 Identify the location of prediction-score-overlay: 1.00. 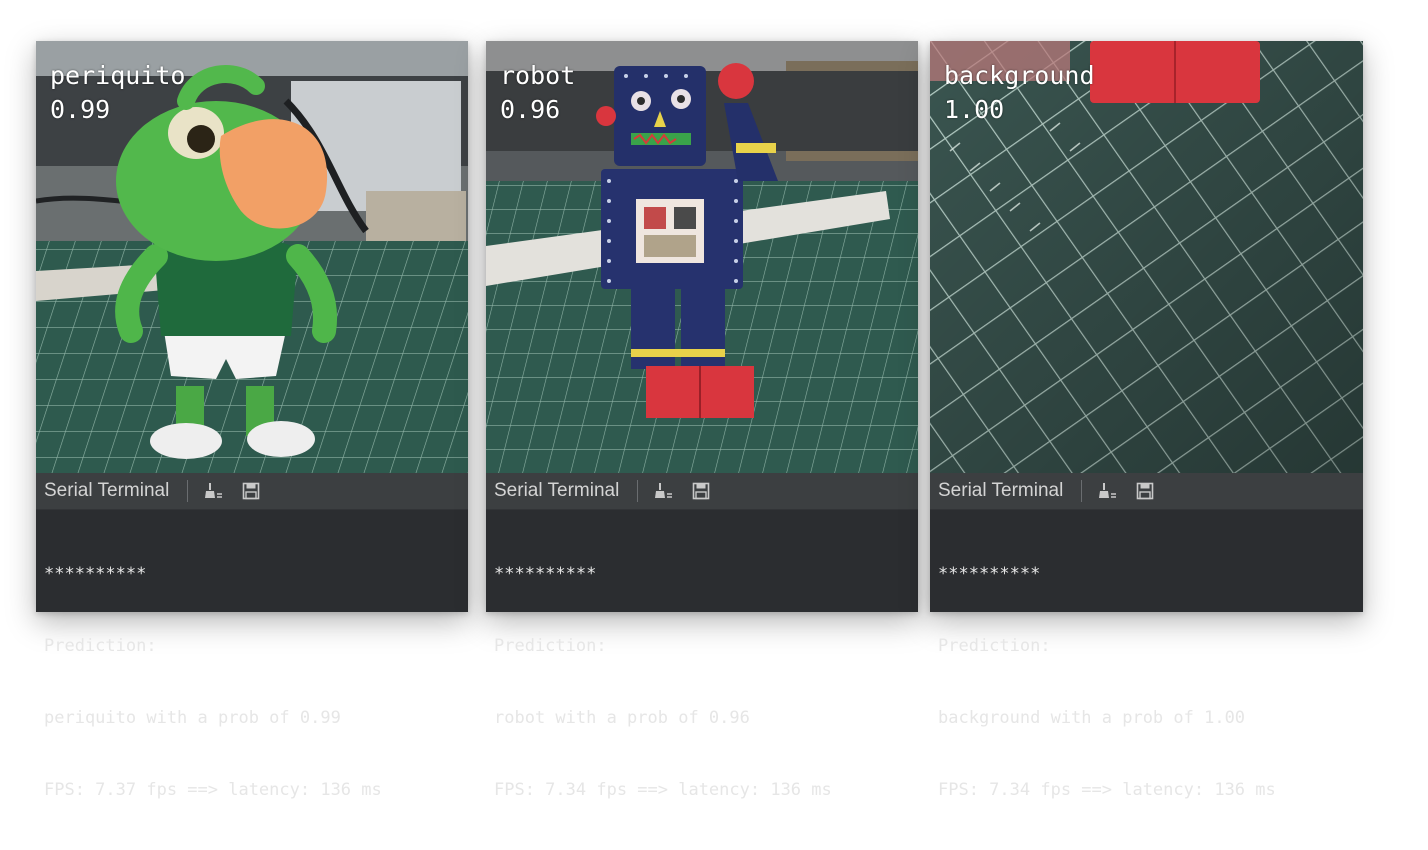
(974, 109).